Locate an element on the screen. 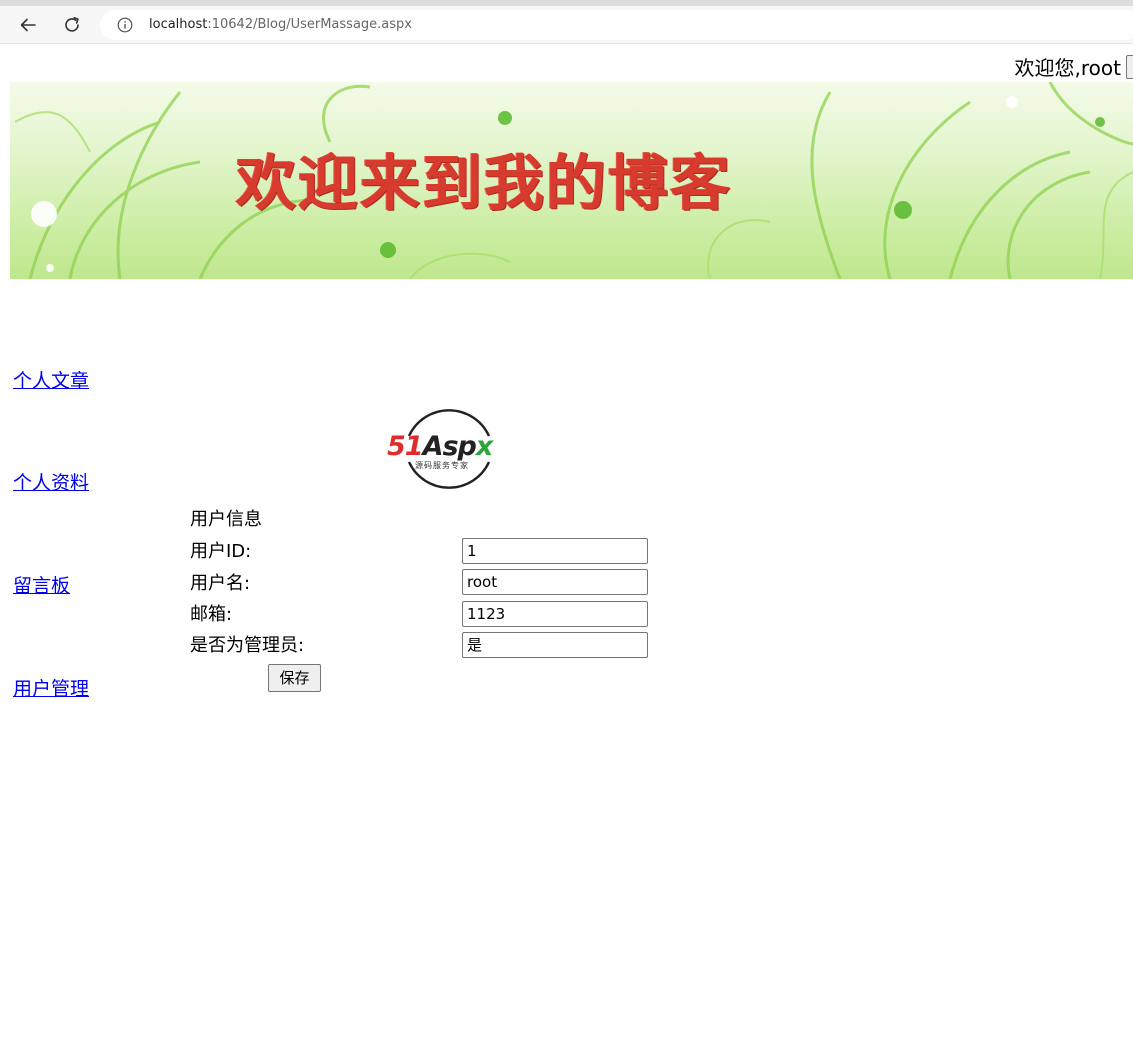 The width and height of the screenshot is (1133, 1043). header-button is located at coordinates (1129, 67).